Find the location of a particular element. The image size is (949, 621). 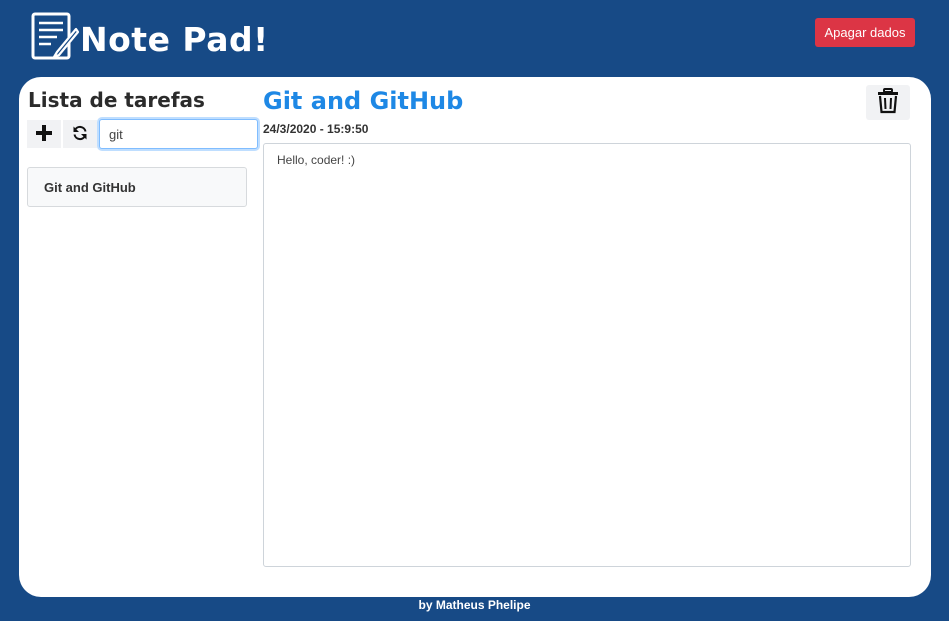

note-title: Git and GitHub is located at coordinates (363, 101).